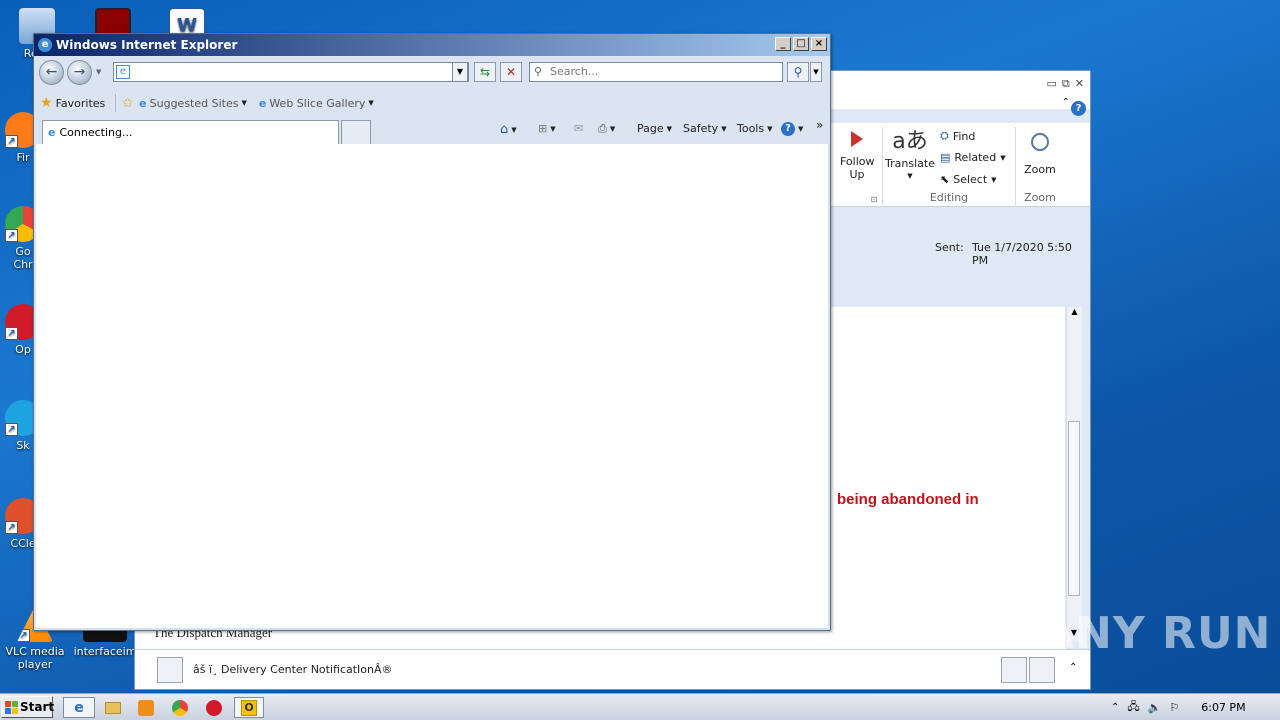 This screenshot has height=720, width=1280. Describe the element at coordinates (1223, 707) in the screenshot. I see `clock: 6:07 PM` at that location.